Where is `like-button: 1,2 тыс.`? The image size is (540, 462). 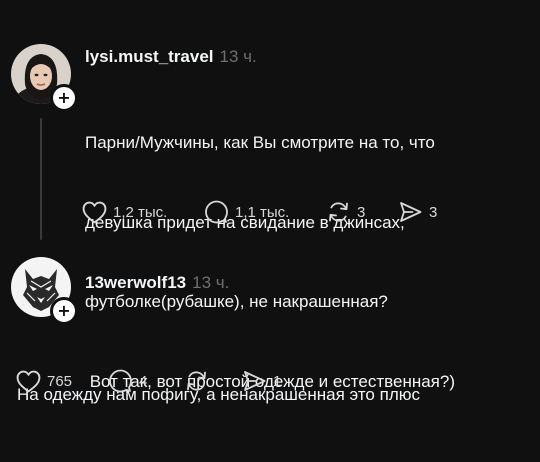 like-button: 1,2 тыс. is located at coordinates (124, 212).